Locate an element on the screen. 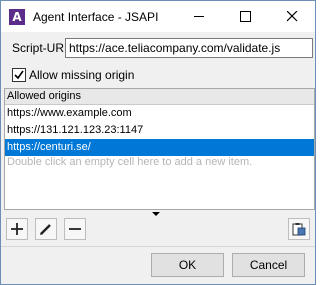 This screenshot has width=320, height=285. window-title: Agent Interface - JSAPI is located at coordinates (96, 17).